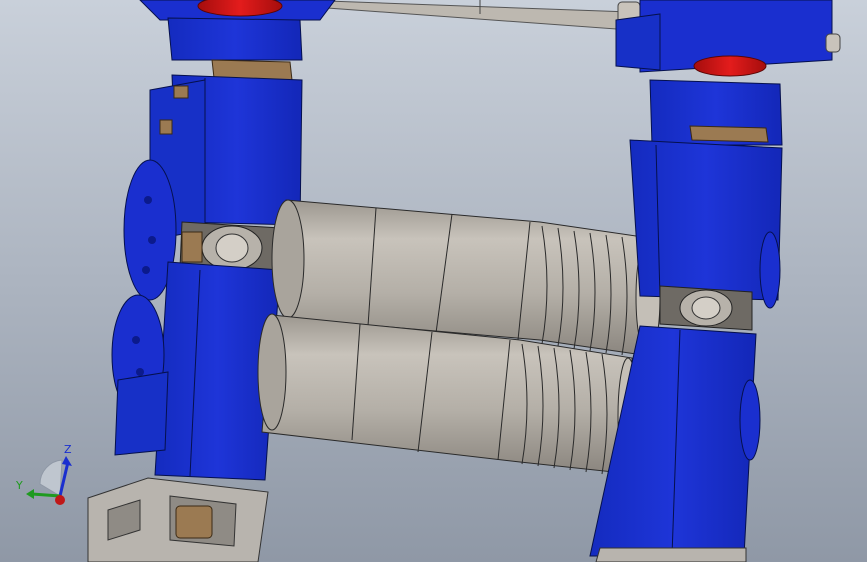 Image resolution: width=867 pixels, height=562 pixels. What do you see at coordinates (671, 554) in the screenshot?
I see `right-base-frame` at bounding box center [671, 554].